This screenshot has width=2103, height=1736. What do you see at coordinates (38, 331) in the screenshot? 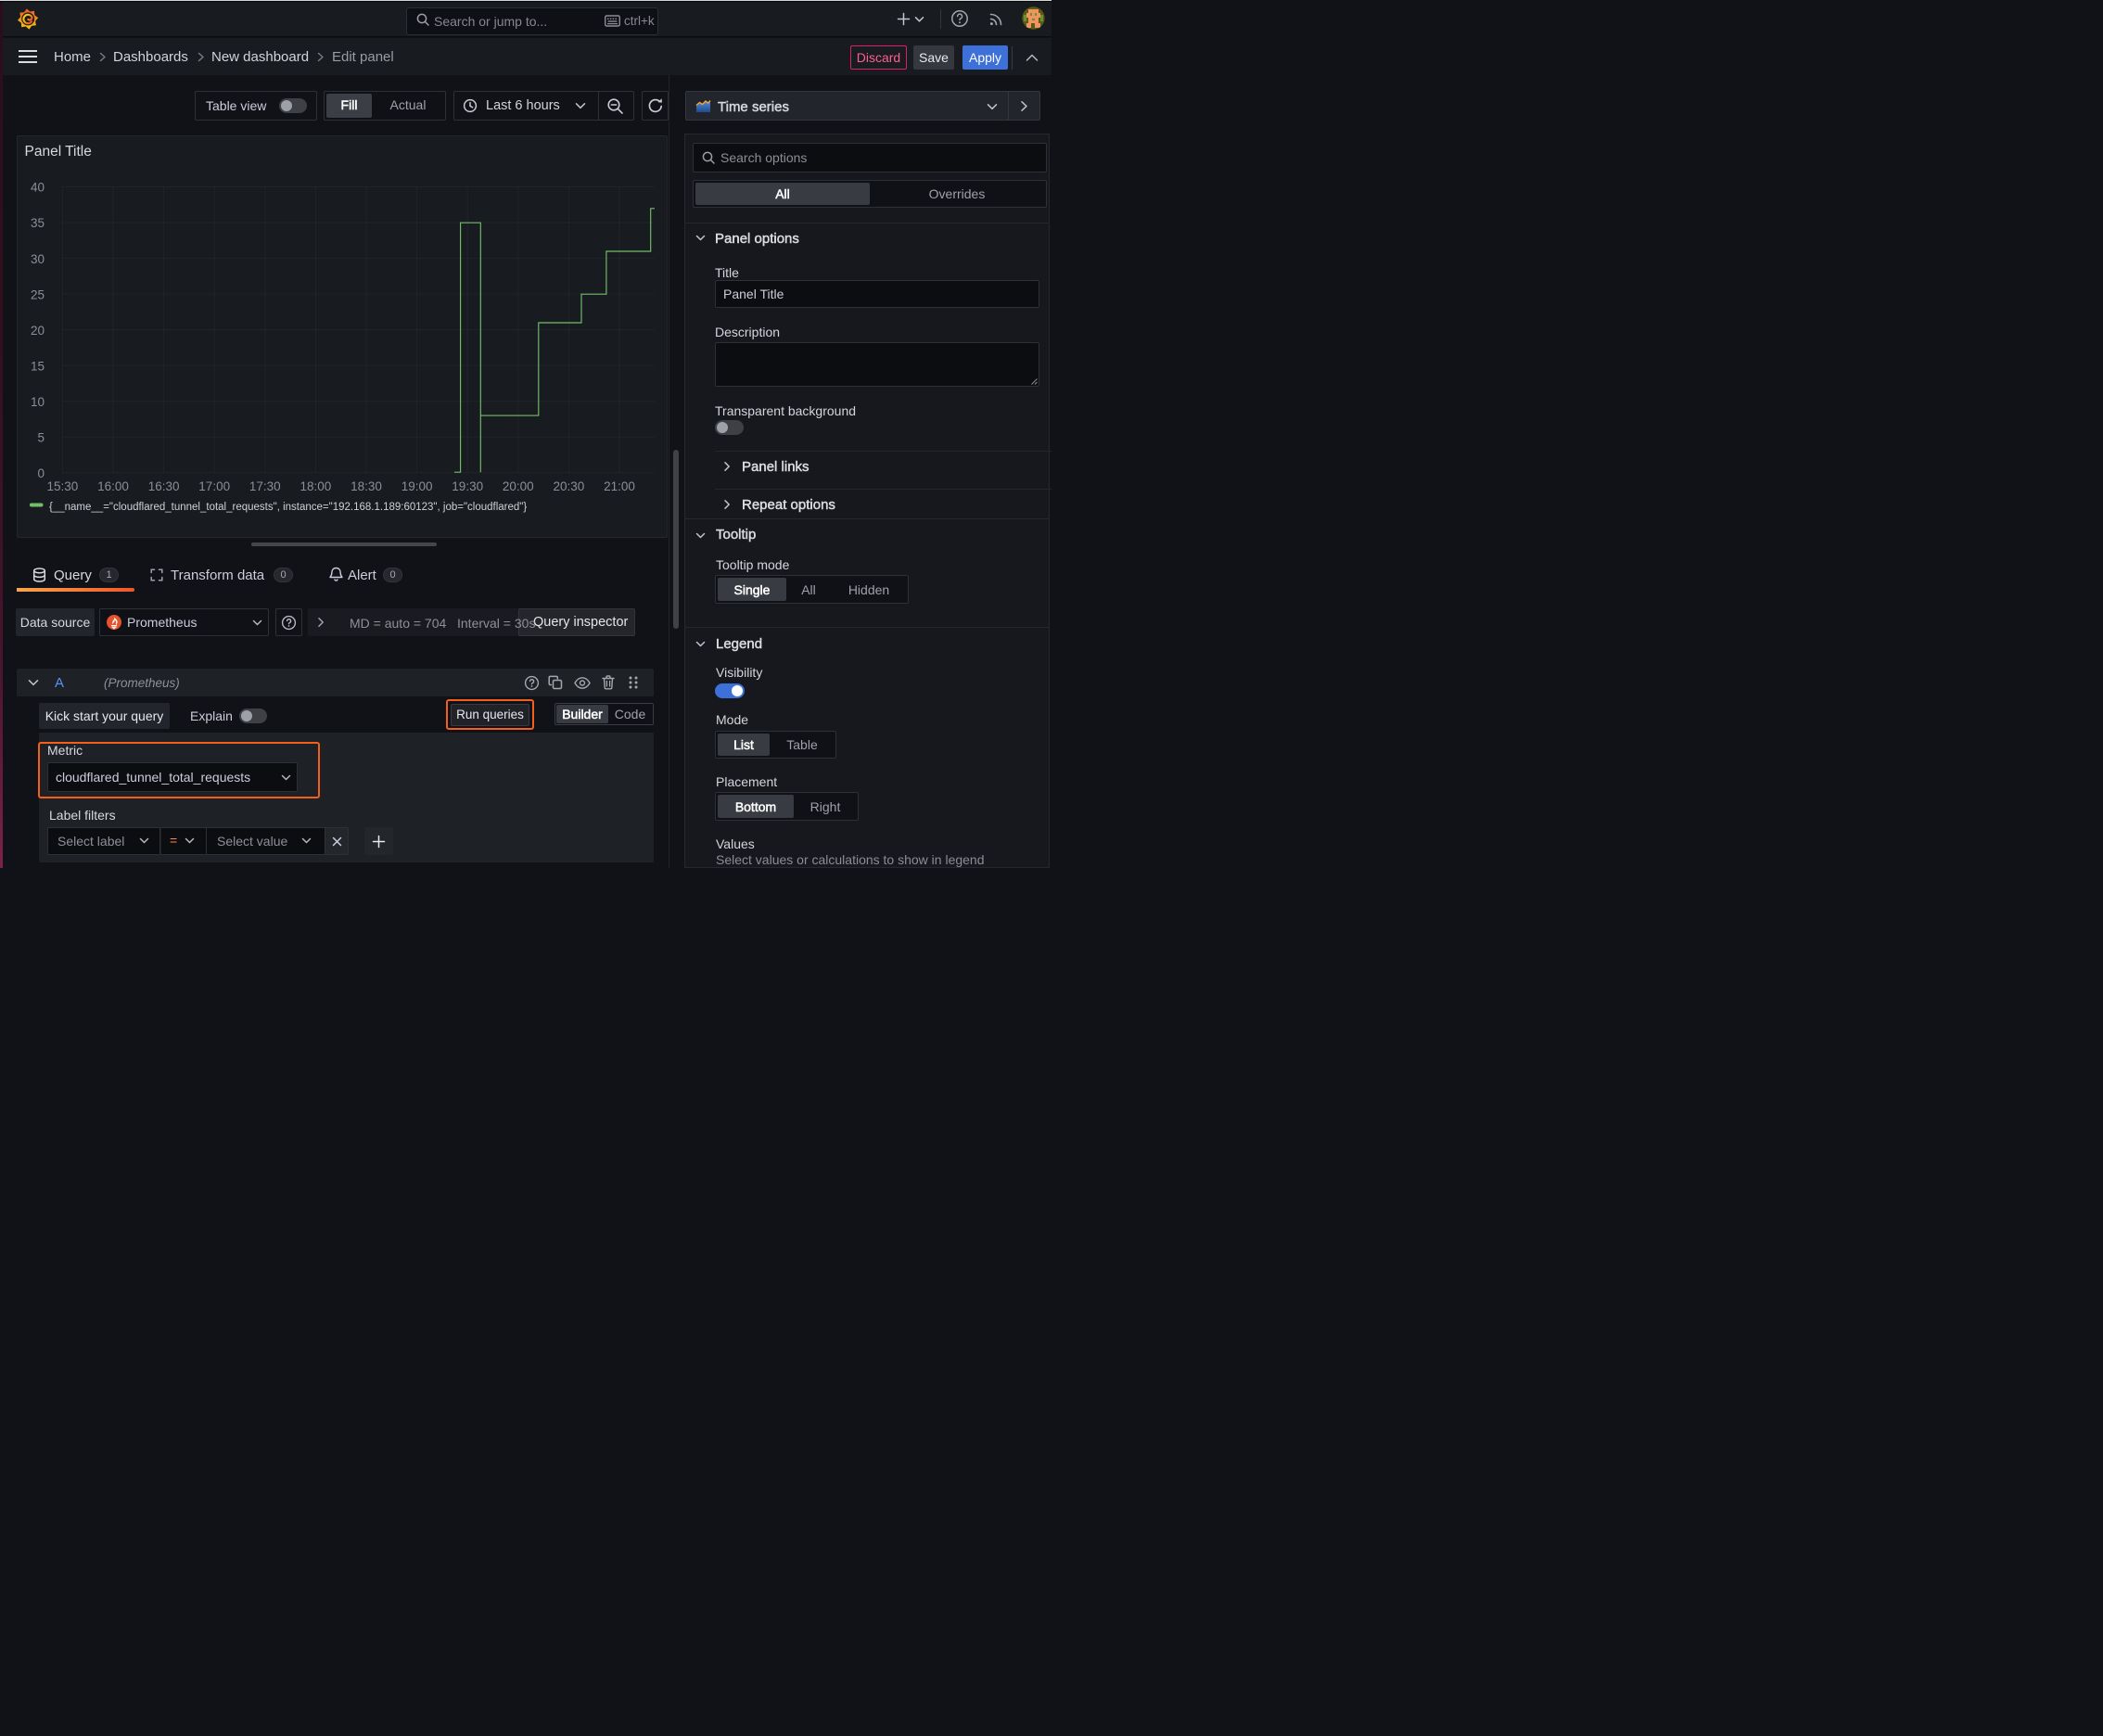
I see `svg-text: 20` at bounding box center [38, 331].